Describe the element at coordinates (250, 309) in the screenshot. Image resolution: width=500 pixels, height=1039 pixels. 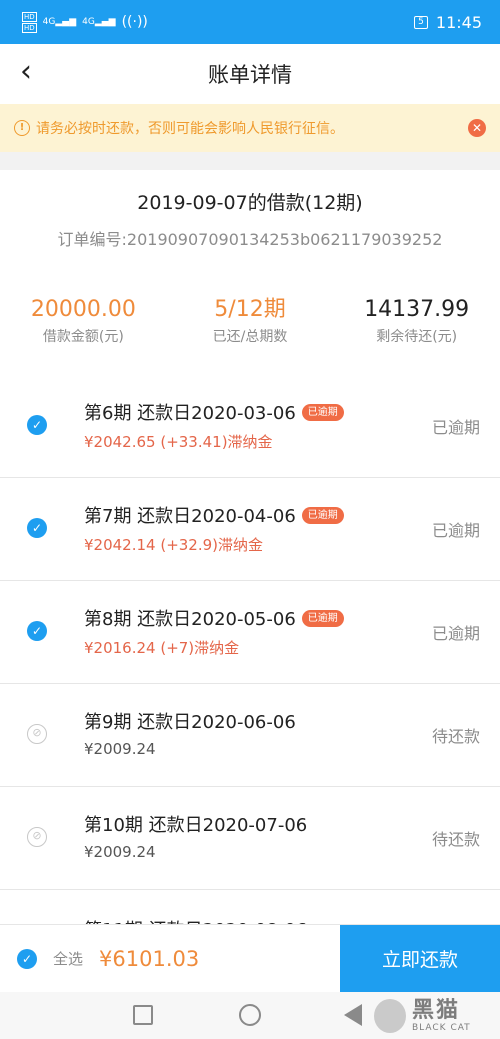
I see `stat-periods-value: 5/12期` at that location.